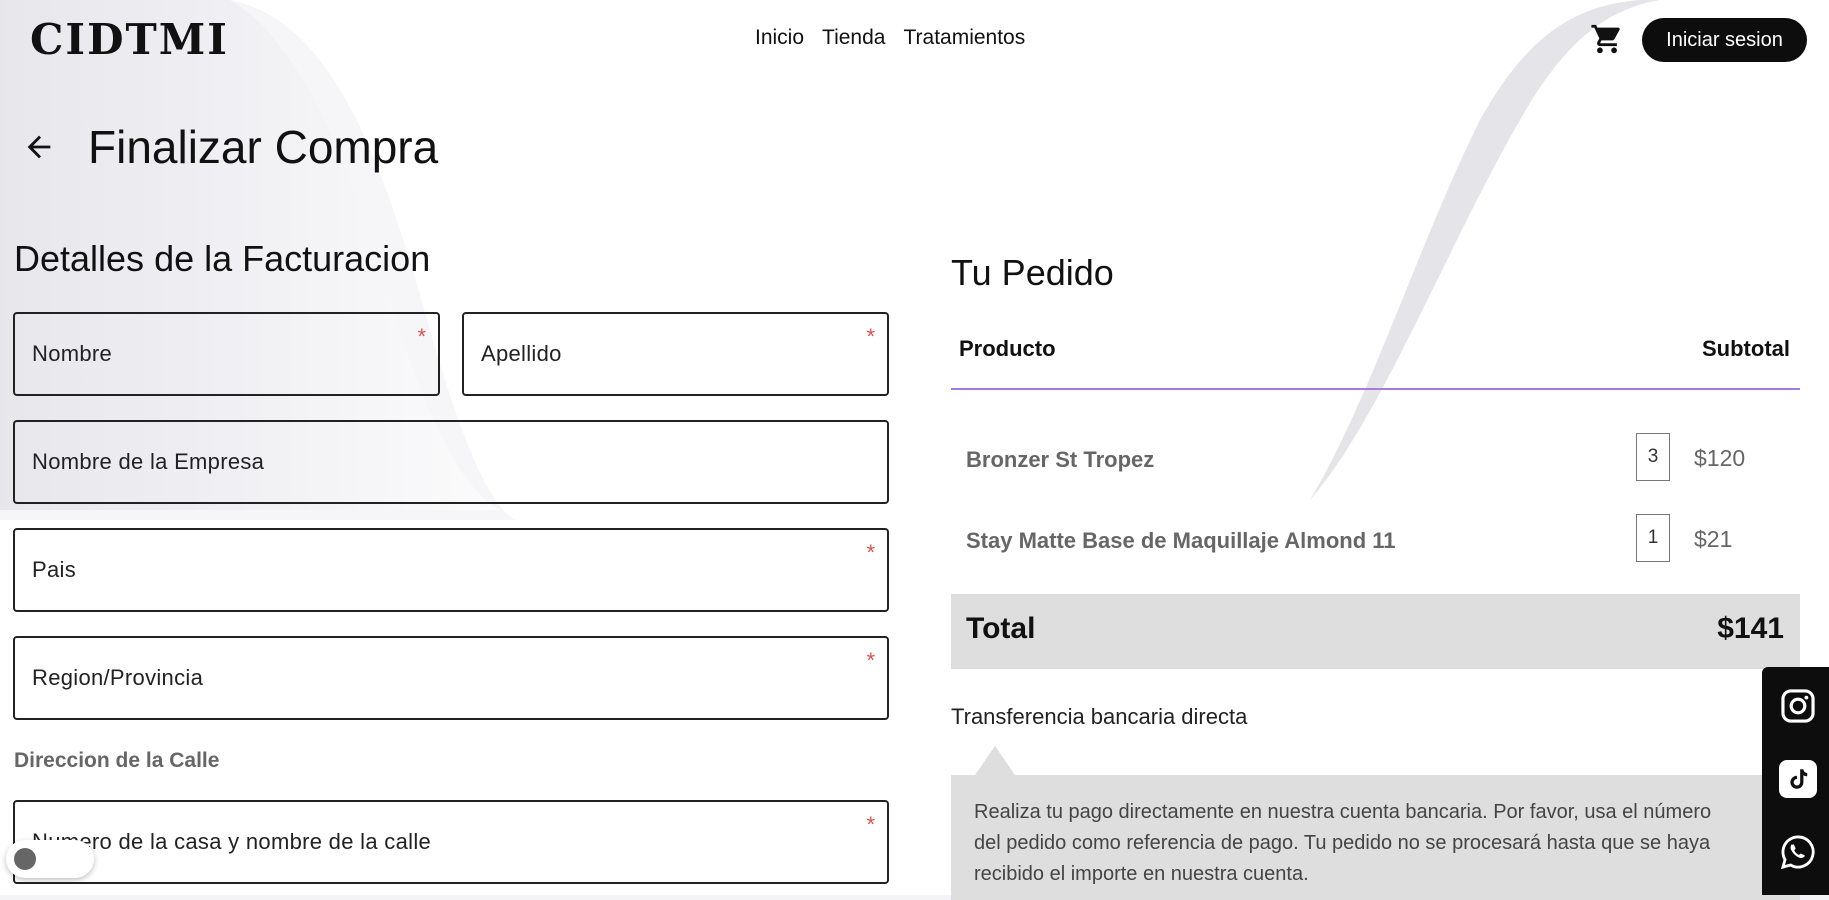  What do you see at coordinates (1720, 458) in the screenshot?
I see `item-price: $120` at bounding box center [1720, 458].